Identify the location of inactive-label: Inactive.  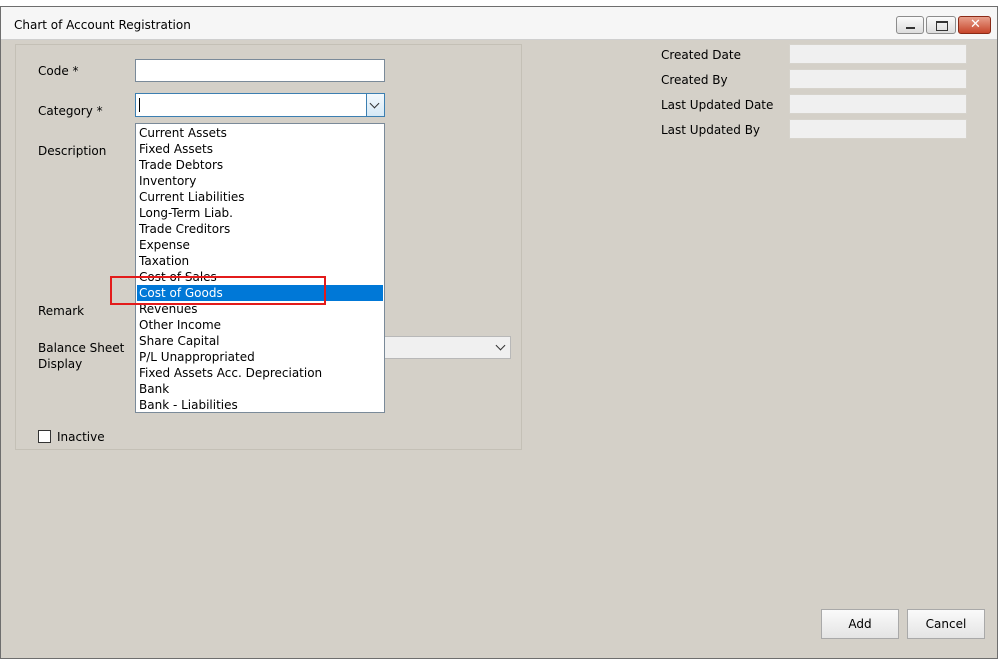
(81, 437).